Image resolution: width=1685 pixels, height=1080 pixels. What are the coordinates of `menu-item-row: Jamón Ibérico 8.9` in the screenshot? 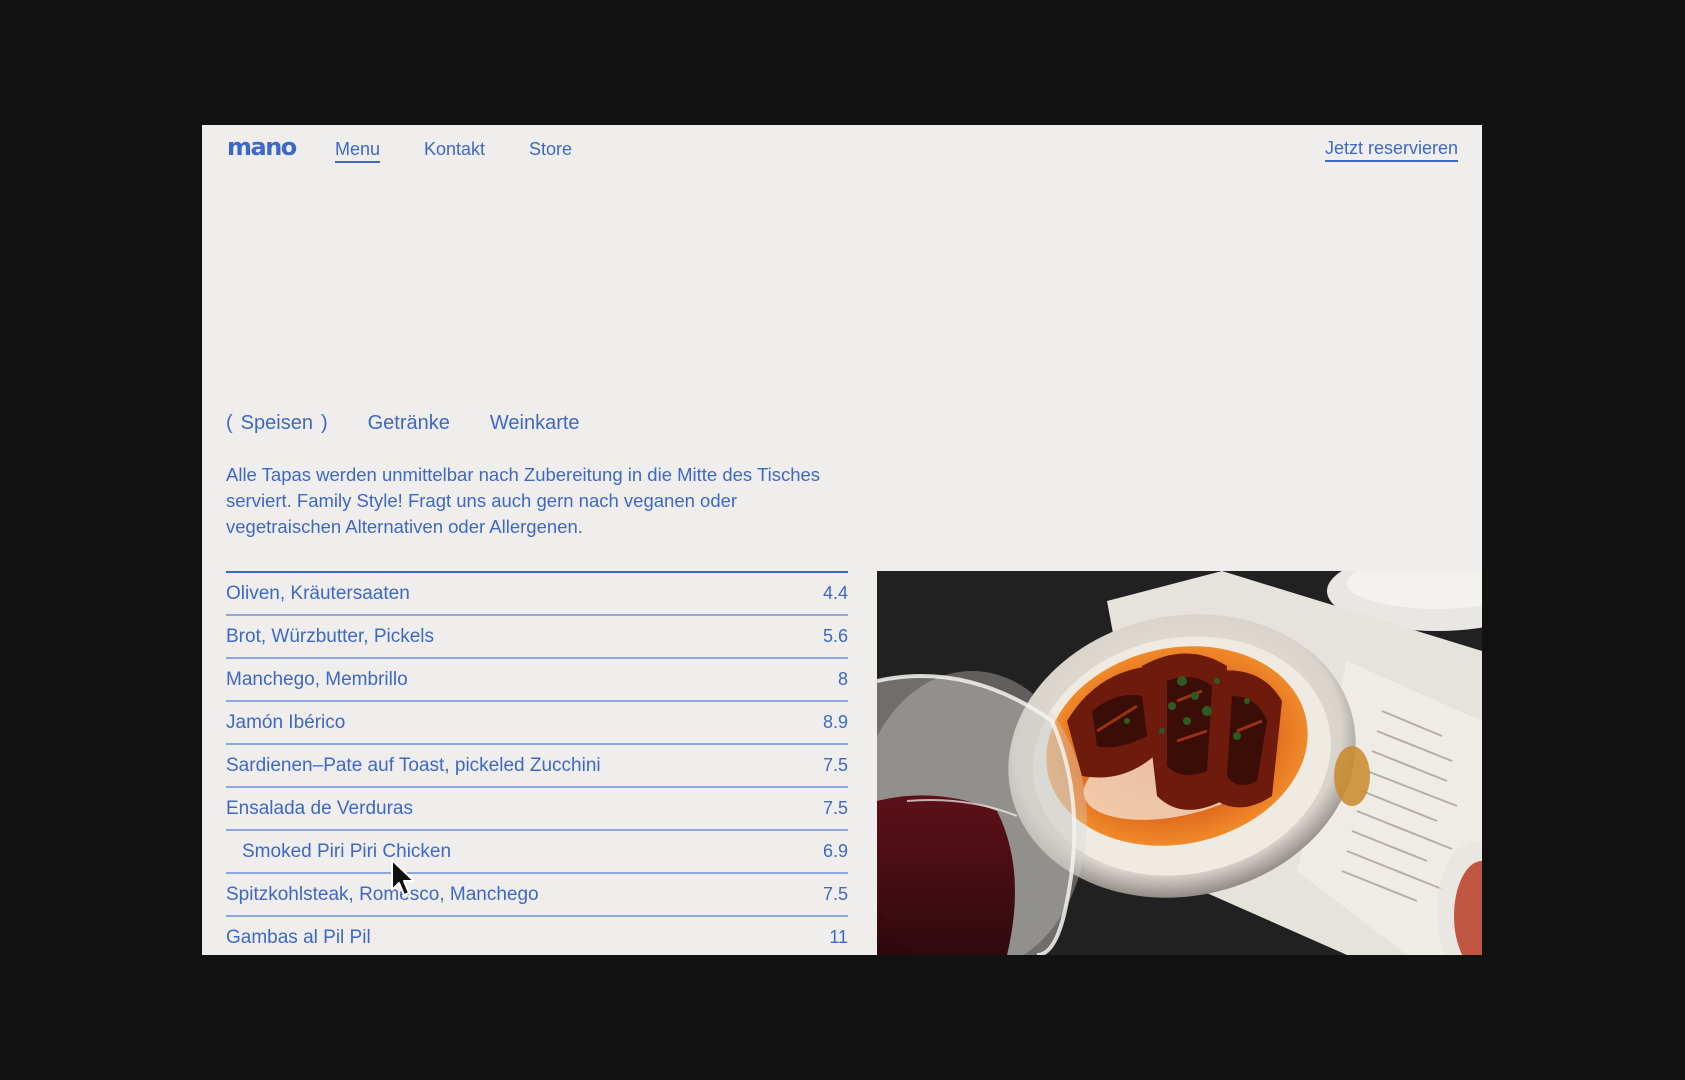 It's located at (537, 723).